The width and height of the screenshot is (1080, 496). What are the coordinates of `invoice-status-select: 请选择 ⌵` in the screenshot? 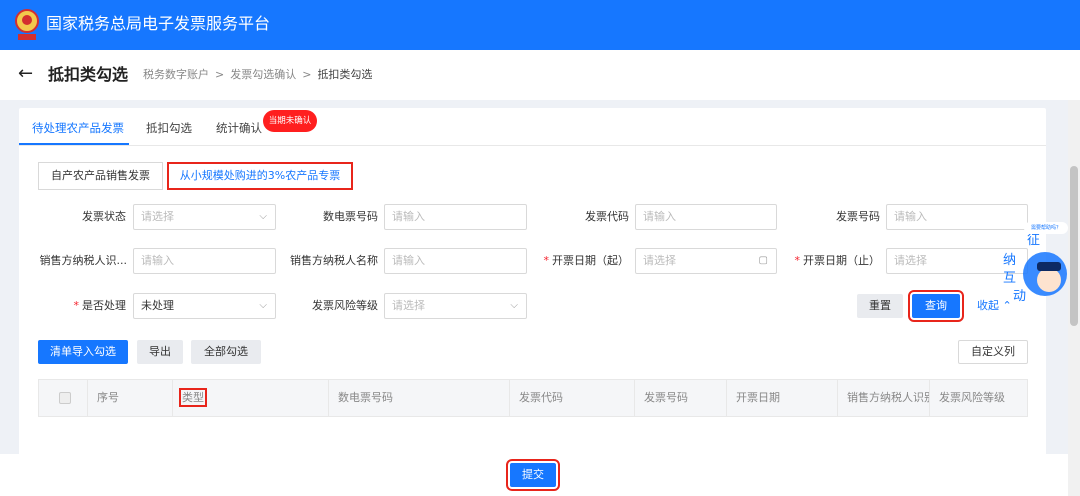 It's located at (204, 217).